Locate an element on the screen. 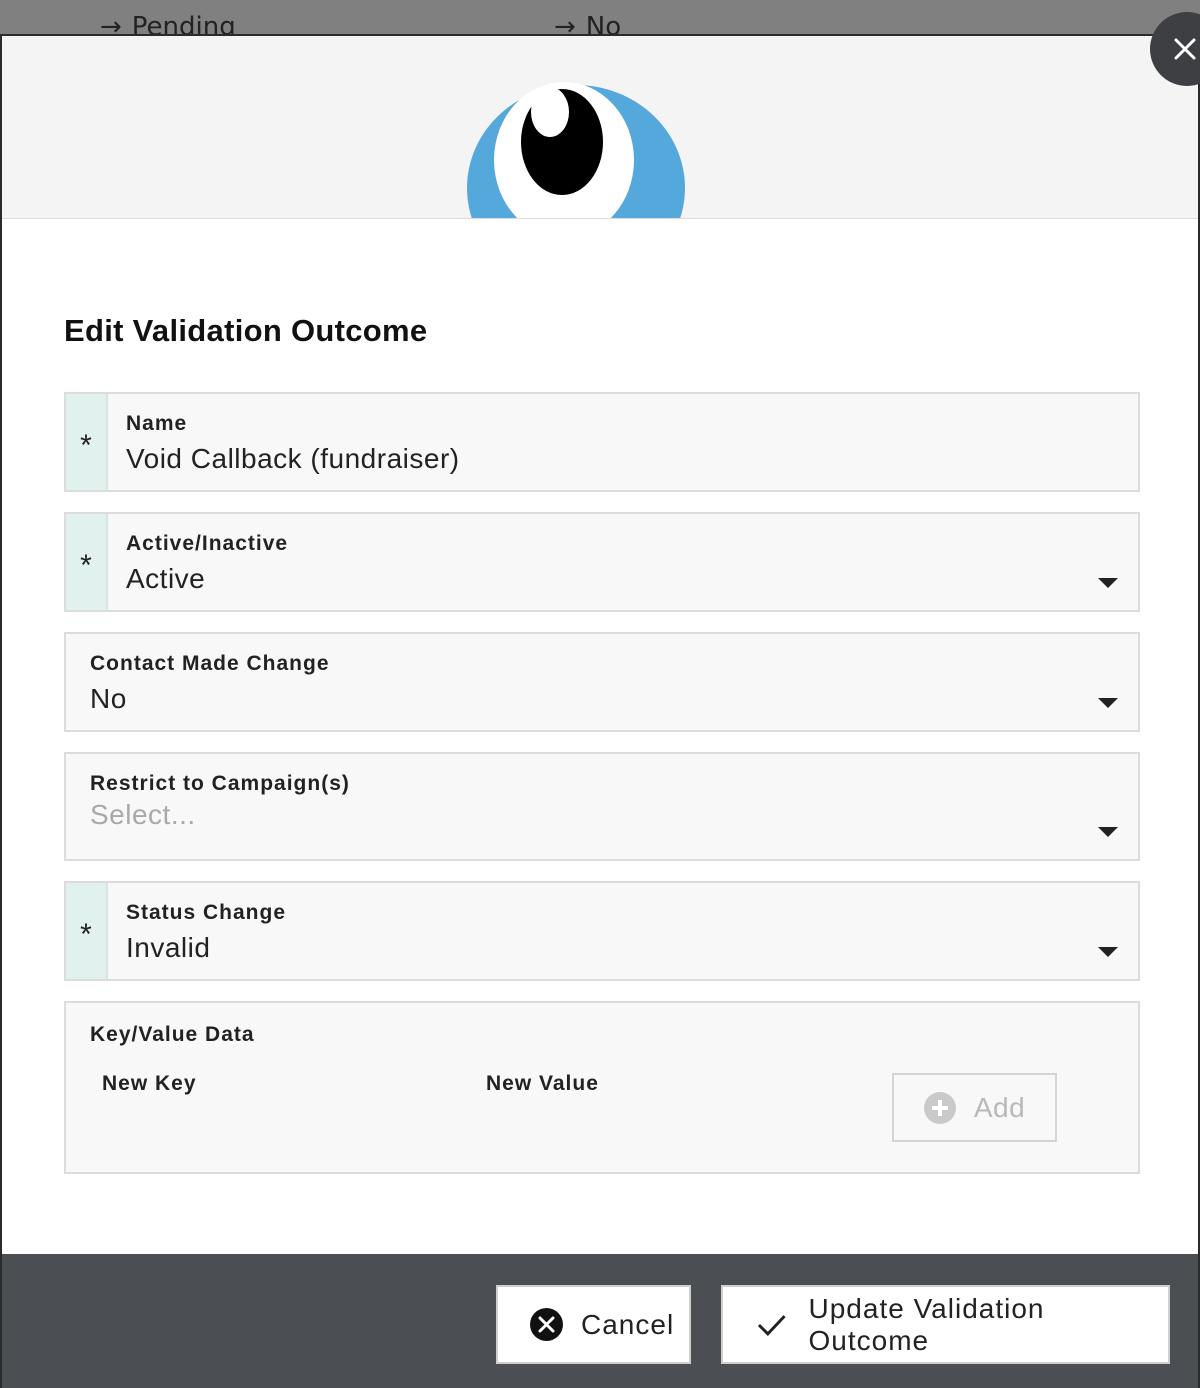 This screenshot has height=1388, width=1200. status-change-select: * Status Change Invalid is located at coordinates (602, 931).